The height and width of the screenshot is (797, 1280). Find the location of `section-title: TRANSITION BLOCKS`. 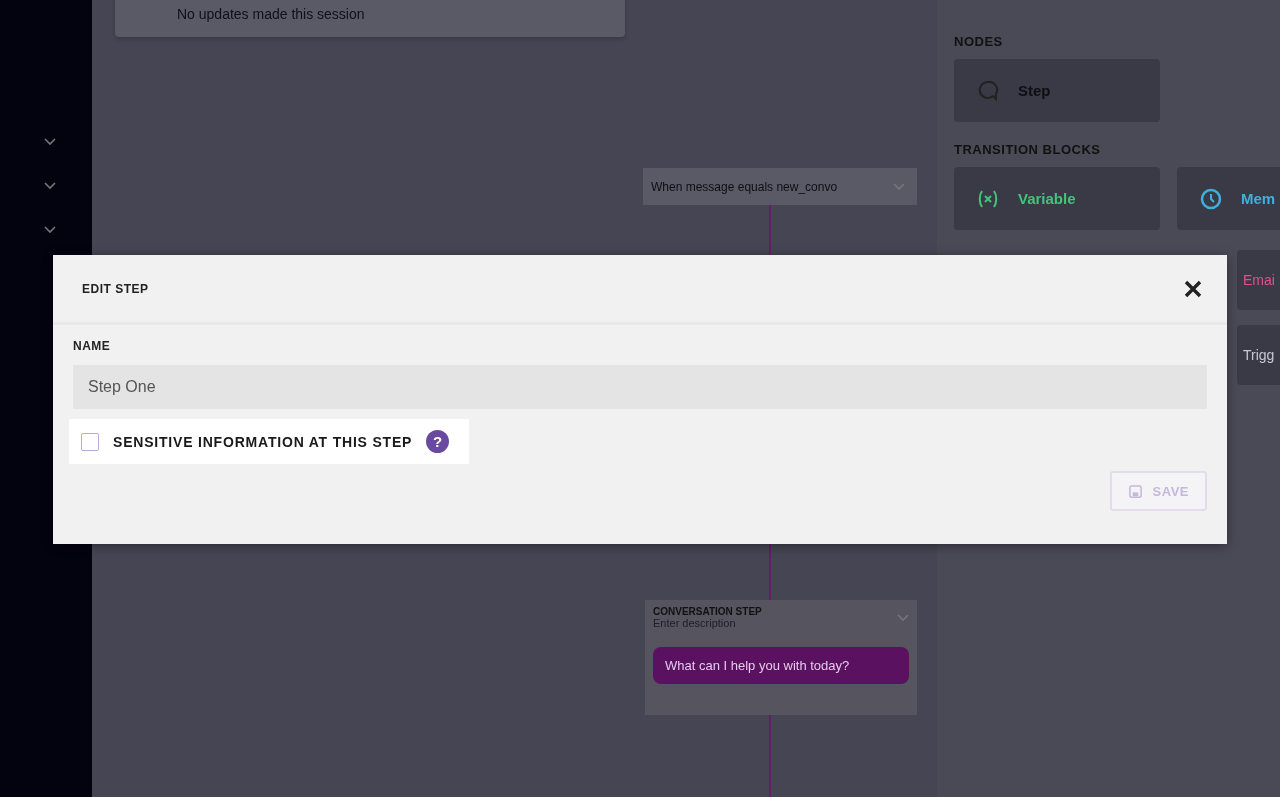

section-title: TRANSITION BLOCKS is located at coordinates (1028, 149).